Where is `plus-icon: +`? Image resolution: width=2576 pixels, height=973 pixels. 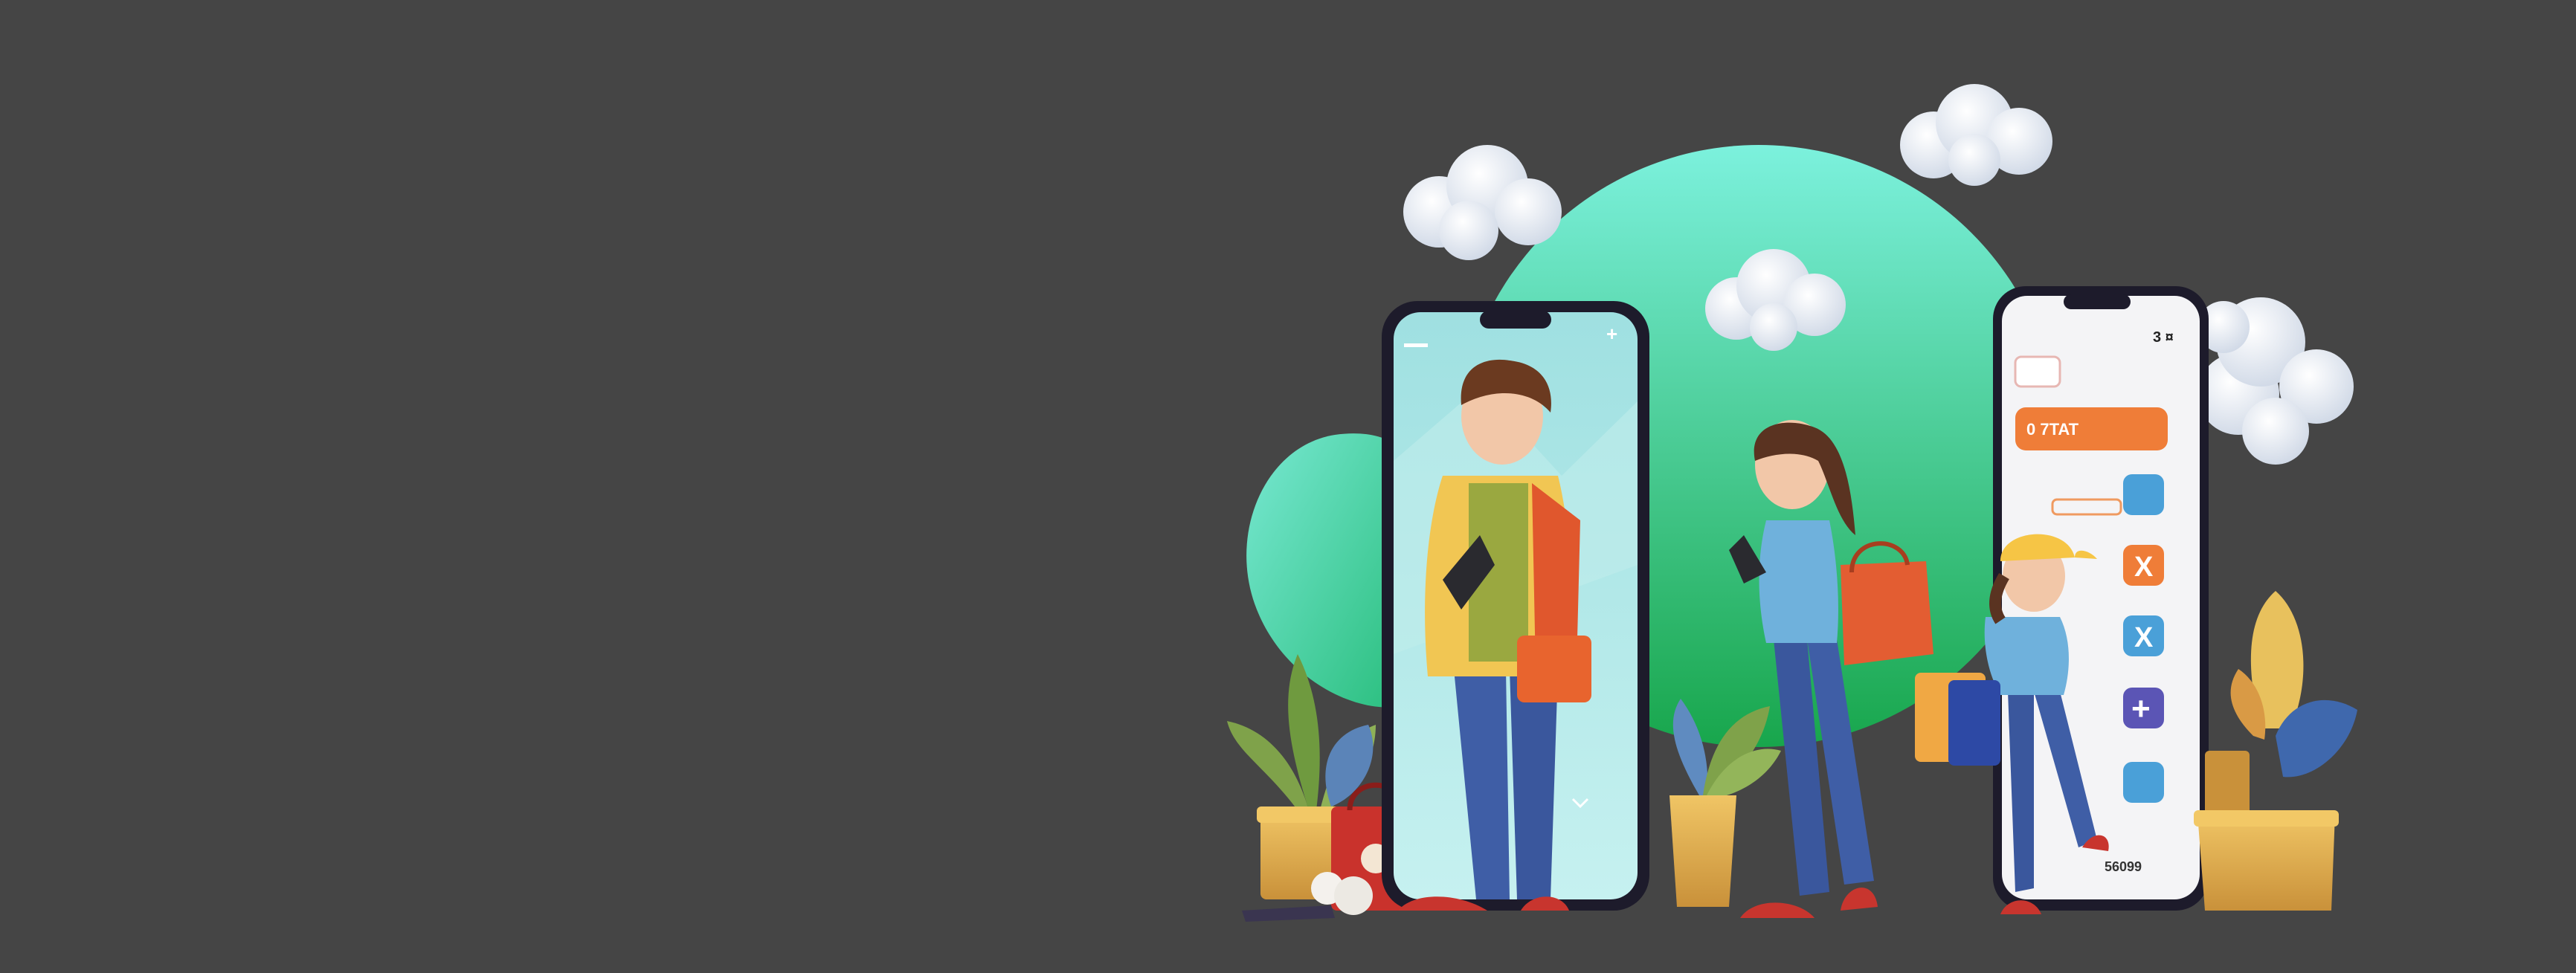 plus-icon: + is located at coordinates (1611, 334).